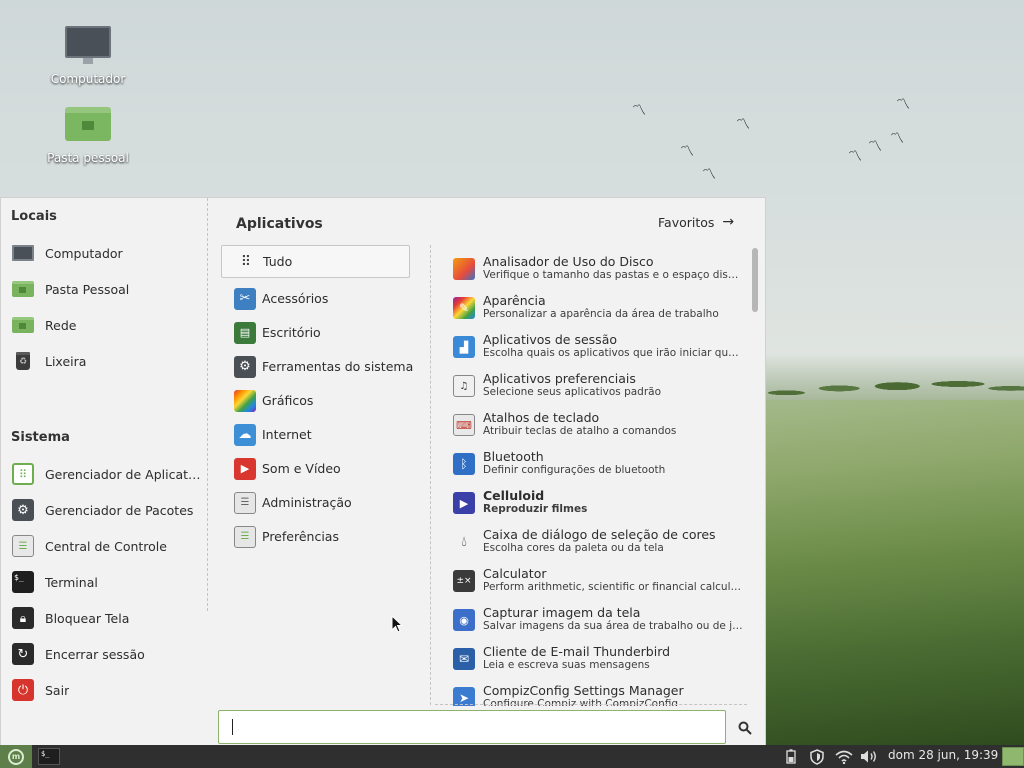  I want to click on celluloid-icon: ▶, so click(464, 503).